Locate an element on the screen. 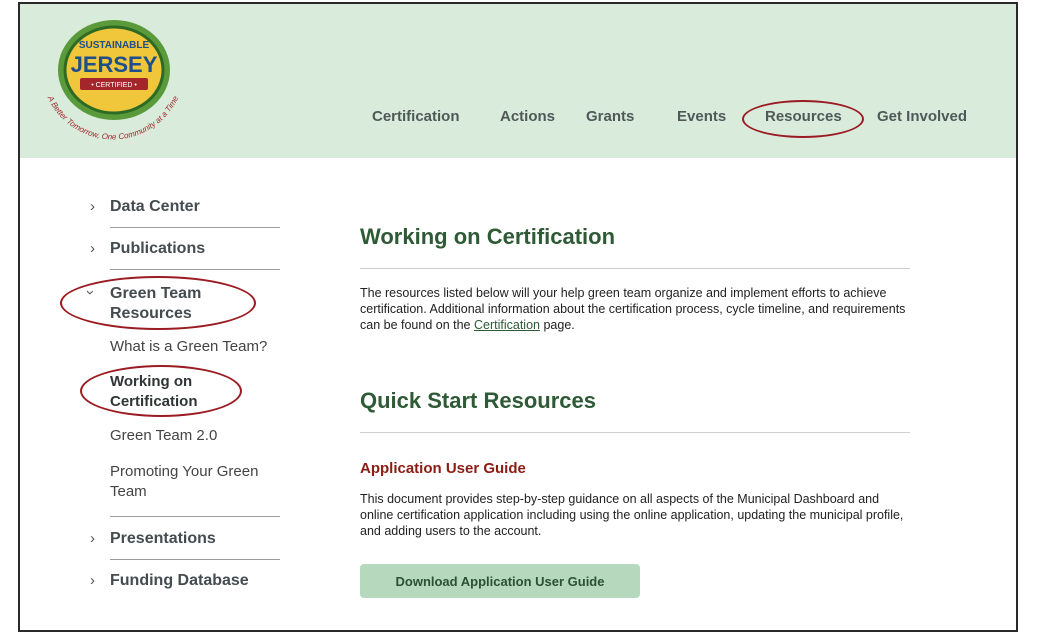 The width and height of the screenshot is (1038, 632). sidebar-item-presentations: Presentations is located at coordinates (163, 539).